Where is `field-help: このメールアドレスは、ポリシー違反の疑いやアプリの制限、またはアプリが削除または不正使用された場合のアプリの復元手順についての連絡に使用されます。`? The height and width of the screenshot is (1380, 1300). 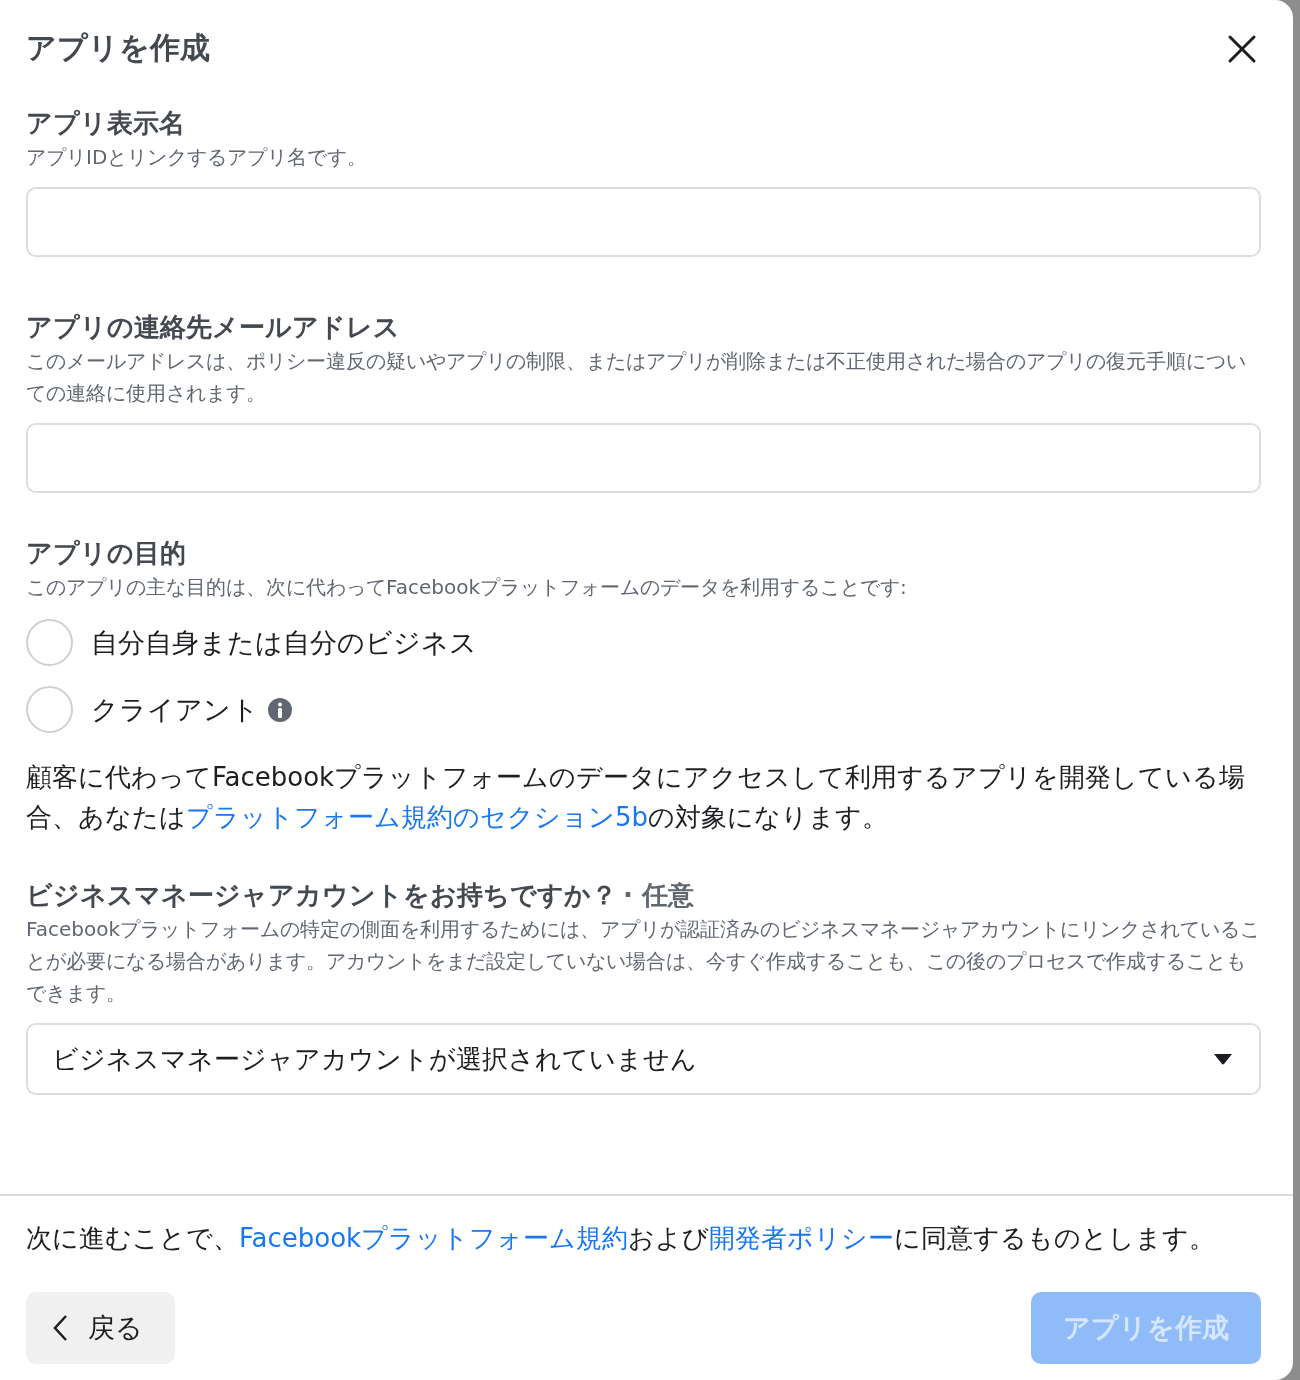
field-help: このメールアドレスは、ポリシー違反の疑いやアプリの制限、またはアプリが削除または不正使用された場合のアプリの復元手順についての連絡に使用されます。 is located at coordinates (636, 377).